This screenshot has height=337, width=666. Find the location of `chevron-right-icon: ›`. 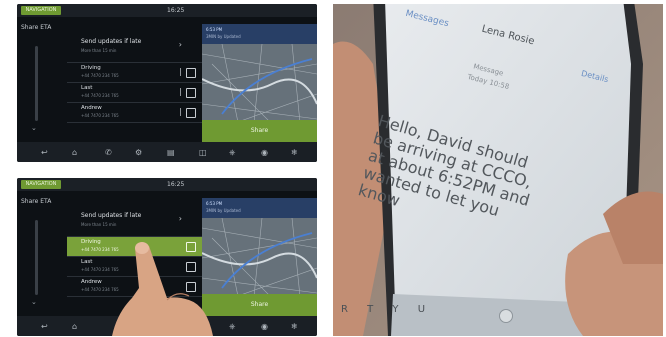

chevron-right-icon: › is located at coordinates (180, 44).